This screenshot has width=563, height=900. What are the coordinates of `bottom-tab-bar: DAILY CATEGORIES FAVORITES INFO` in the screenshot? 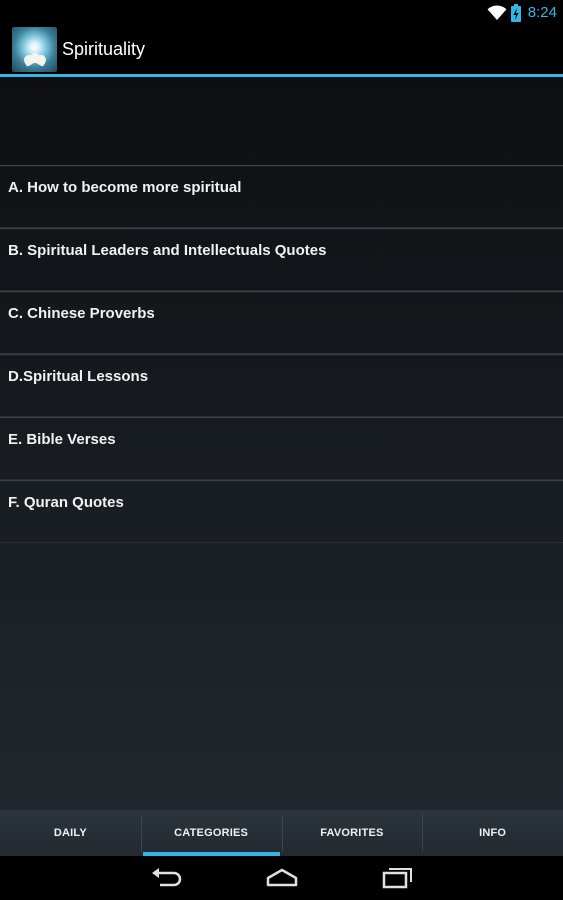 It's located at (281, 833).